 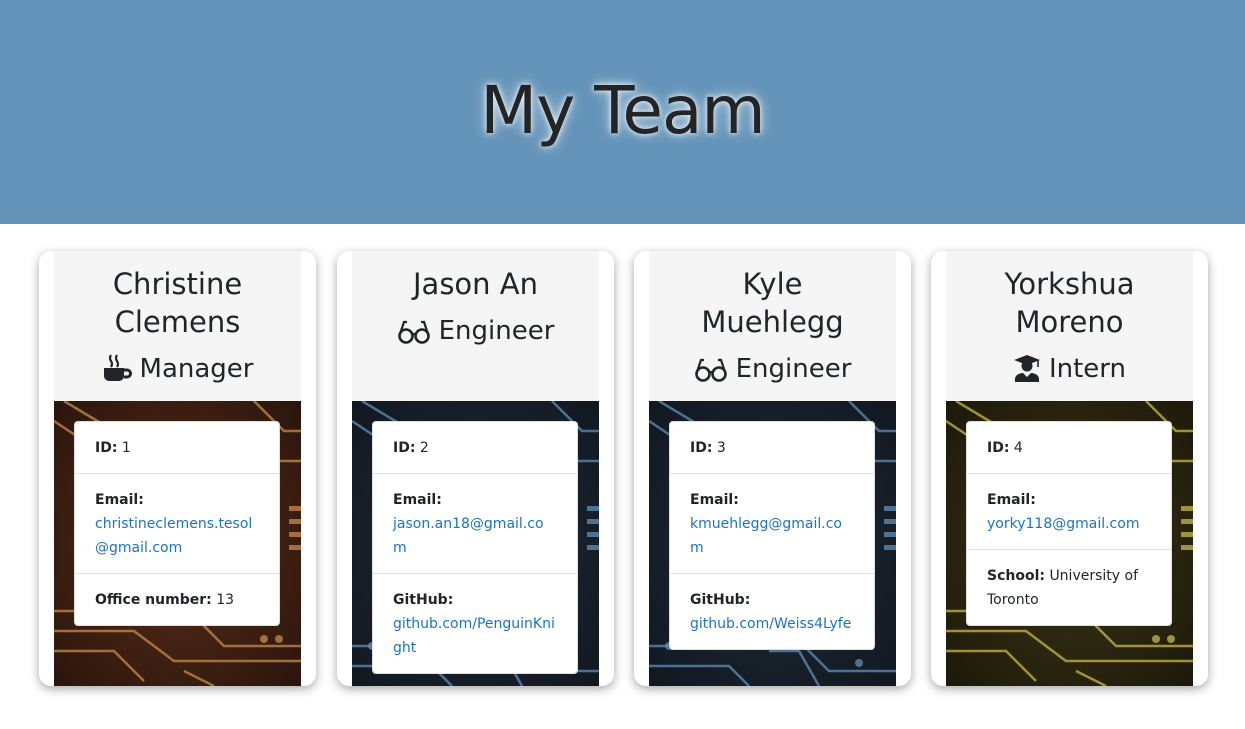 What do you see at coordinates (1069, 447) in the screenshot?
I see `id-item: ID: 4` at bounding box center [1069, 447].